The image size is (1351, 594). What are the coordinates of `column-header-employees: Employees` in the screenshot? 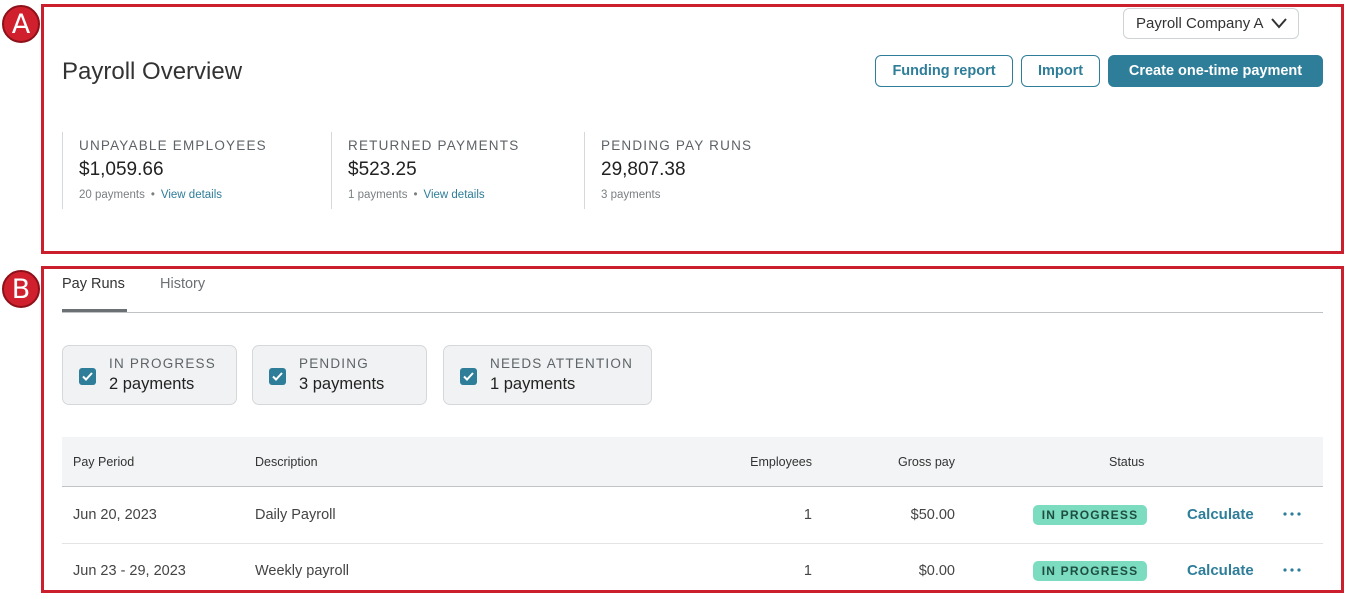 It's located at (767, 462).